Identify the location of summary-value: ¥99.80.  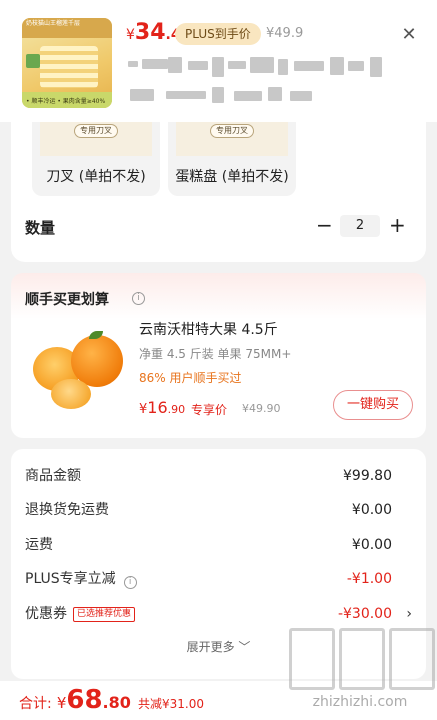
(367, 476).